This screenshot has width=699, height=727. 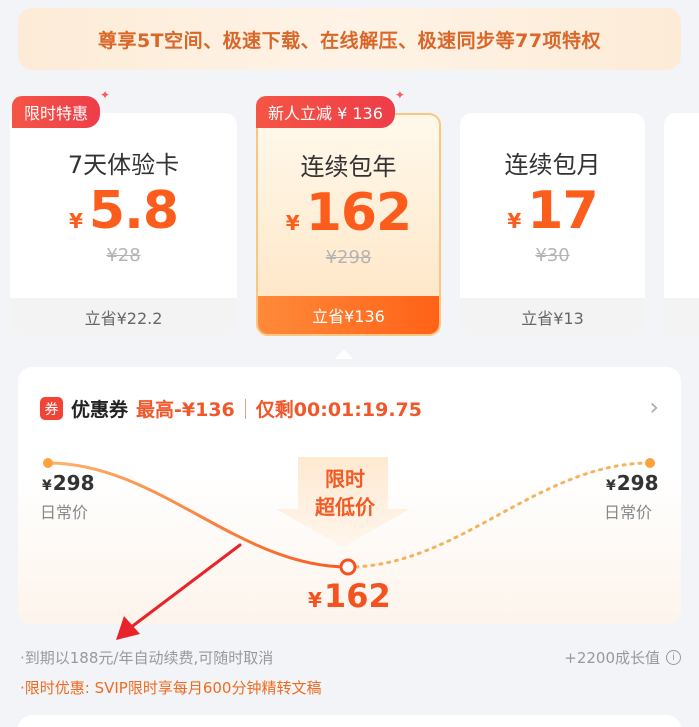 I want to click on plan-price: ¥ 162, so click(x=348, y=213).